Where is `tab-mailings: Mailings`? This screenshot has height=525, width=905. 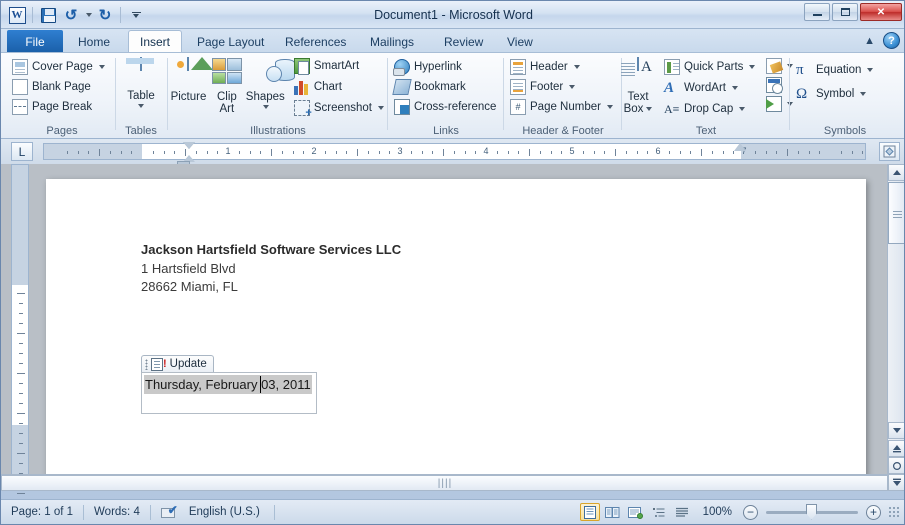
tab-mailings: Mailings is located at coordinates (392, 41).